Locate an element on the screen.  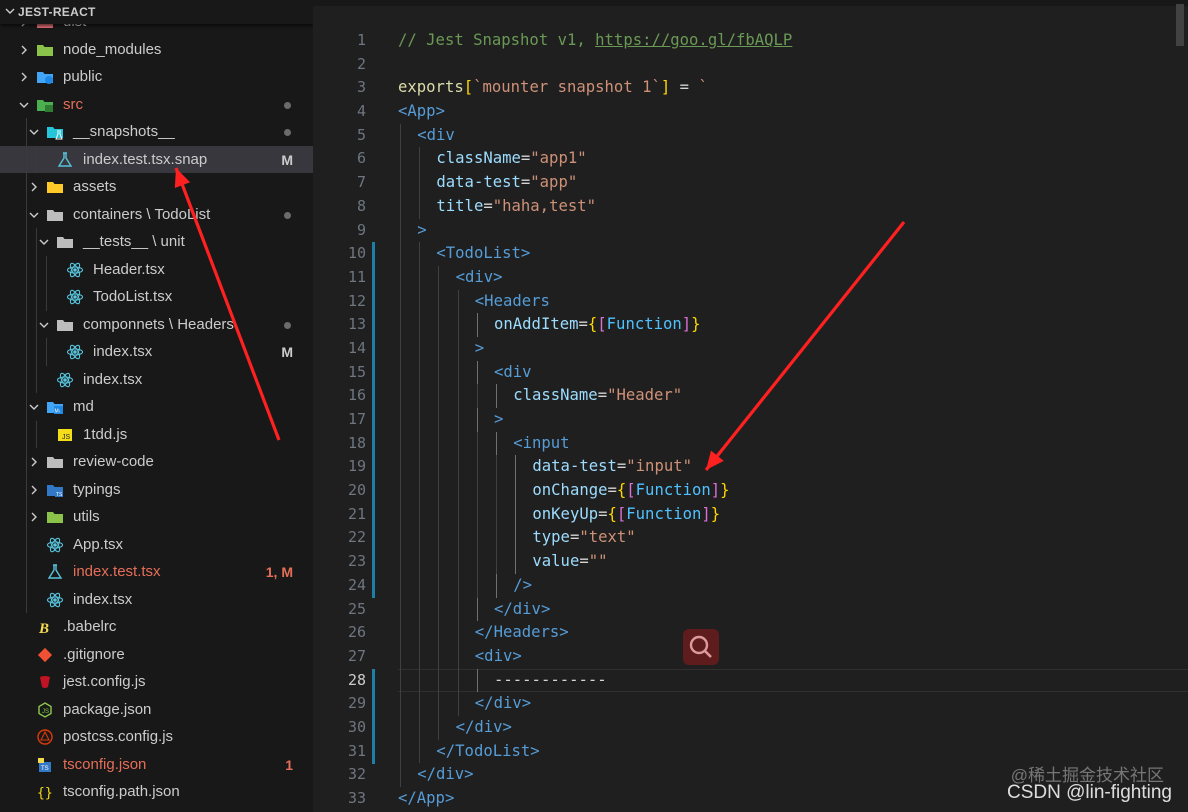
code-line: 4 <App> is located at coordinates (750, 112).